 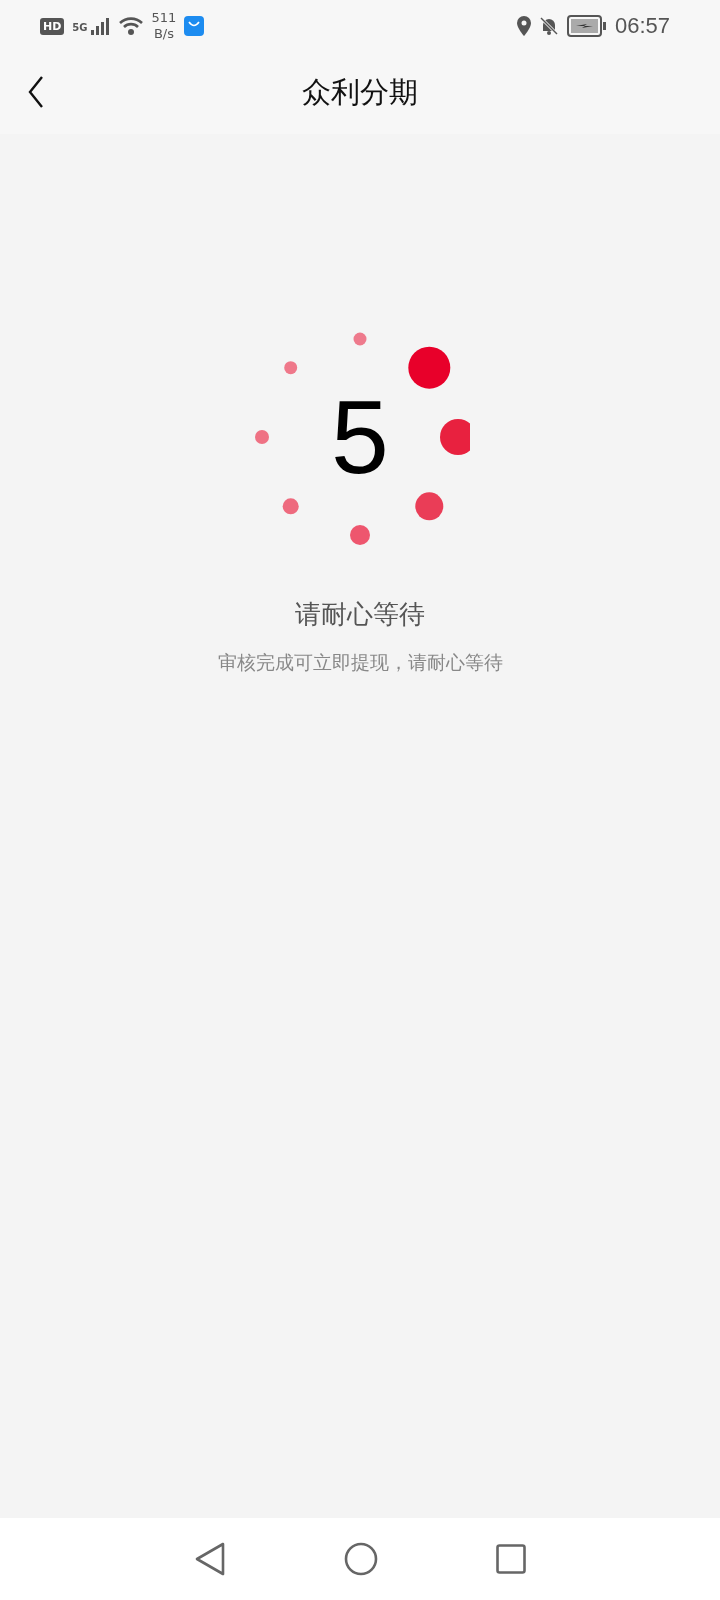 What do you see at coordinates (360, 662) in the screenshot?
I see `message-subtitle: 审核完成可立即提现，请耐心等待` at bounding box center [360, 662].